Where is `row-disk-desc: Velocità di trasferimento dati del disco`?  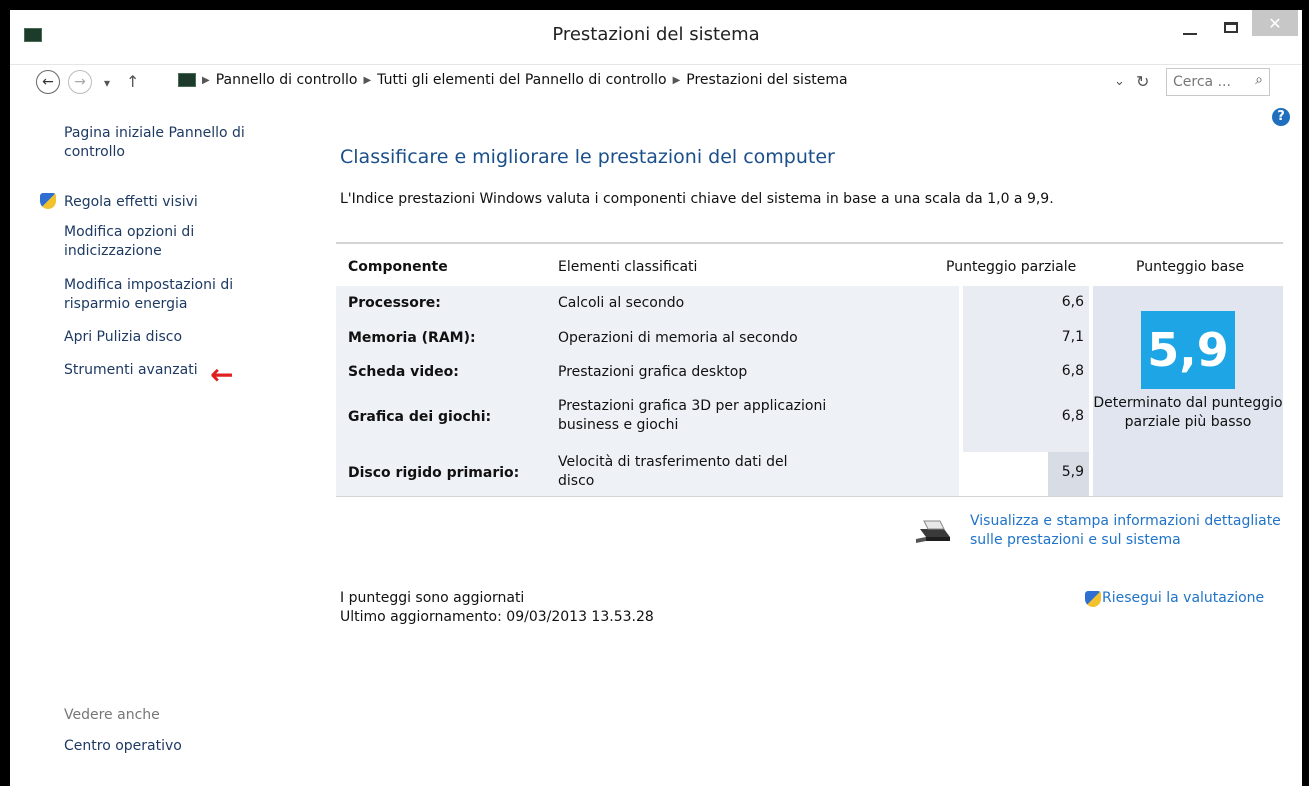 row-disk-desc: Velocità di trasferimento dati del disco is located at coordinates (673, 471).